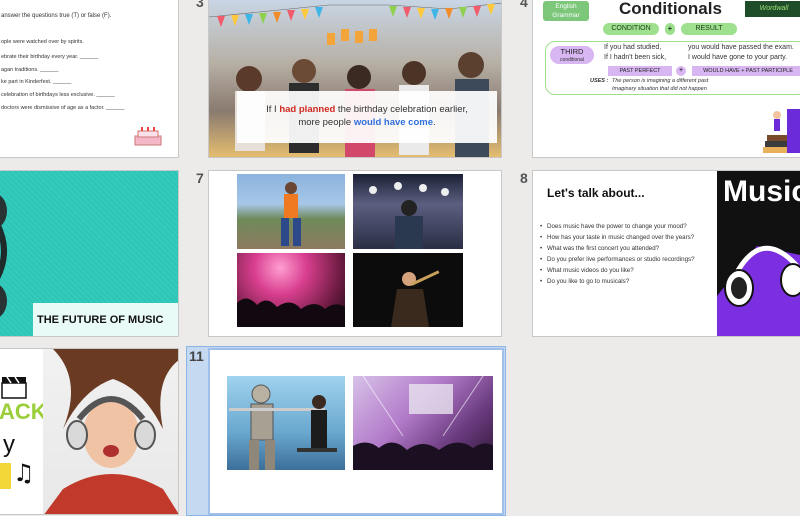  Describe the element at coordinates (24, 473) in the screenshot. I see `music-note-icon: ♫` at that location.